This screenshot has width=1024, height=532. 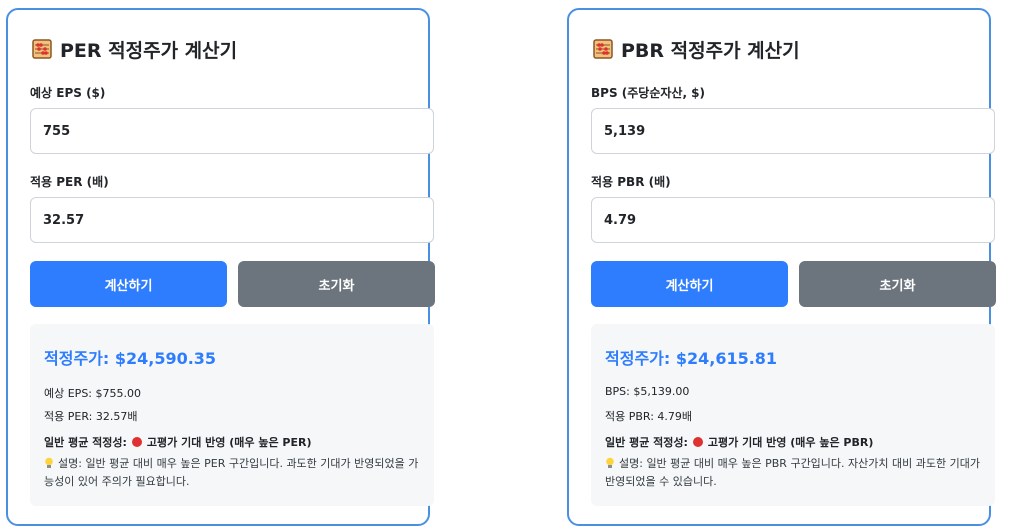 I want to click on per-label: 적용 PER (배), so click(x=69, y=182).